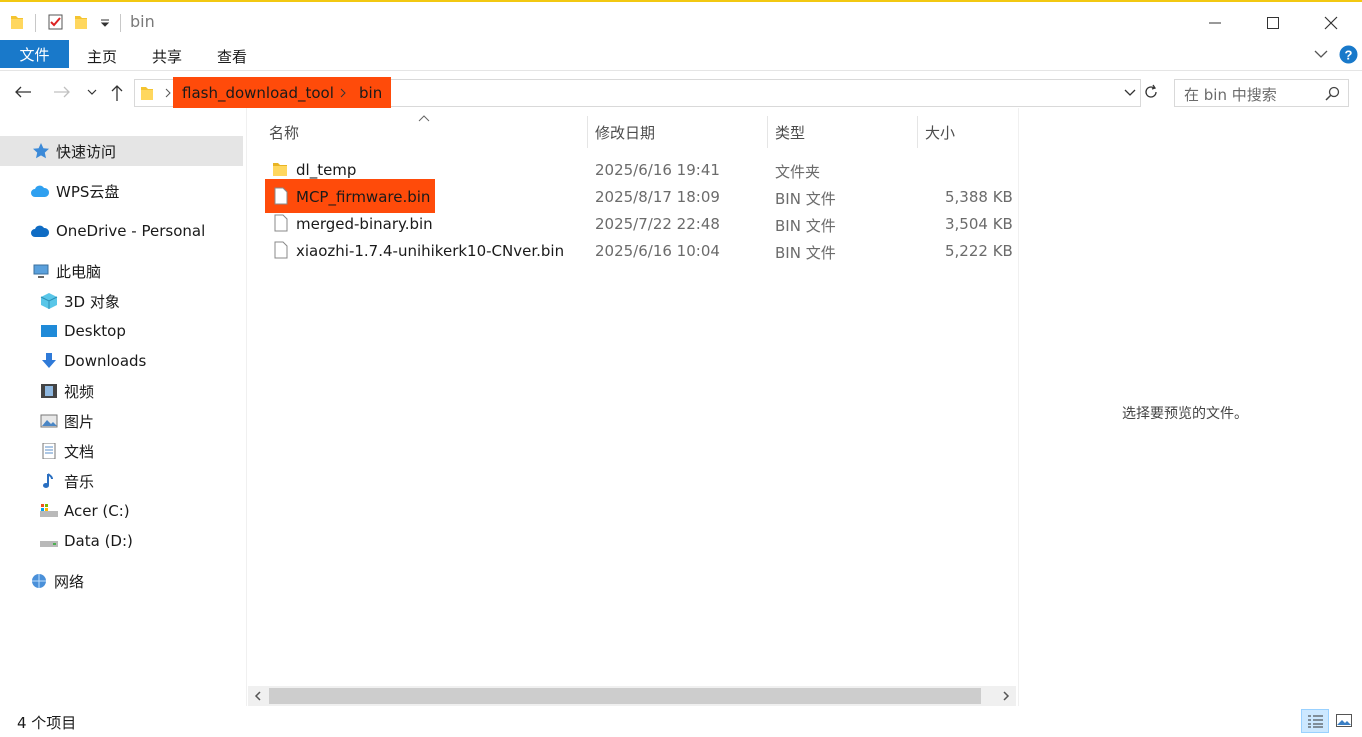  Describe the element at coordinates (142, 21) in the screenshot. I see `window-title: bin` at that location.